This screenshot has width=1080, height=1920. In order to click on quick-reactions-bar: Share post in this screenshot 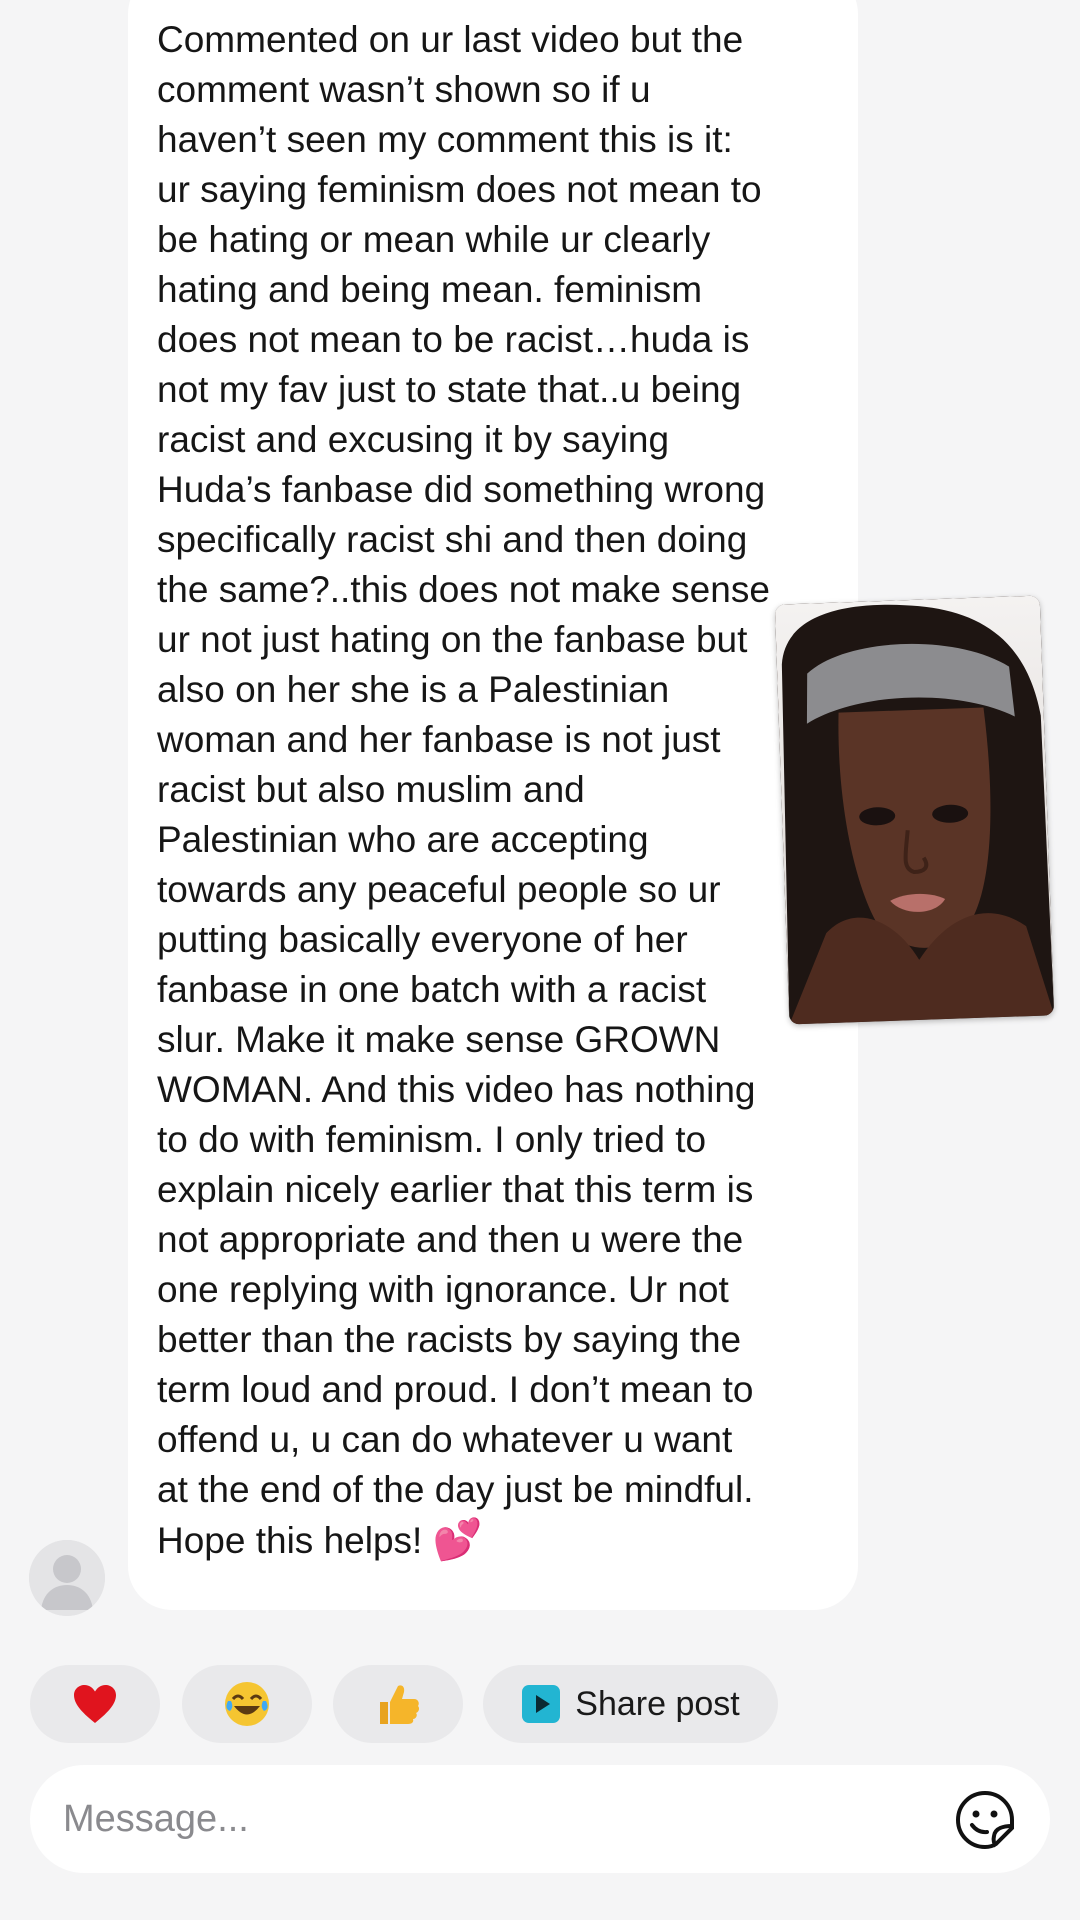, I will do `click(540, 1705)`.